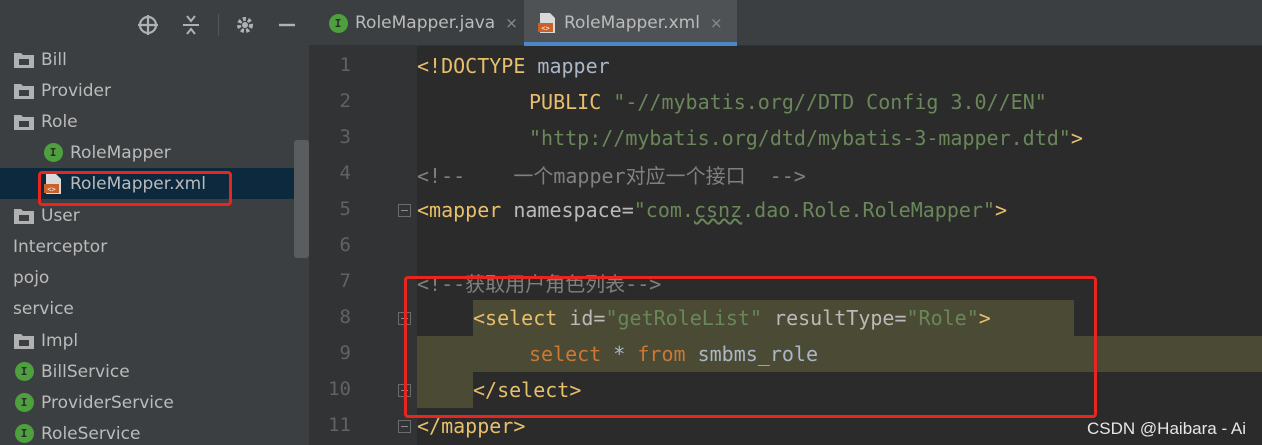  What do you see at coordinates (984, 318) in the screenshot?
I see `select-open-close: >` at bounding box center [984, 318].